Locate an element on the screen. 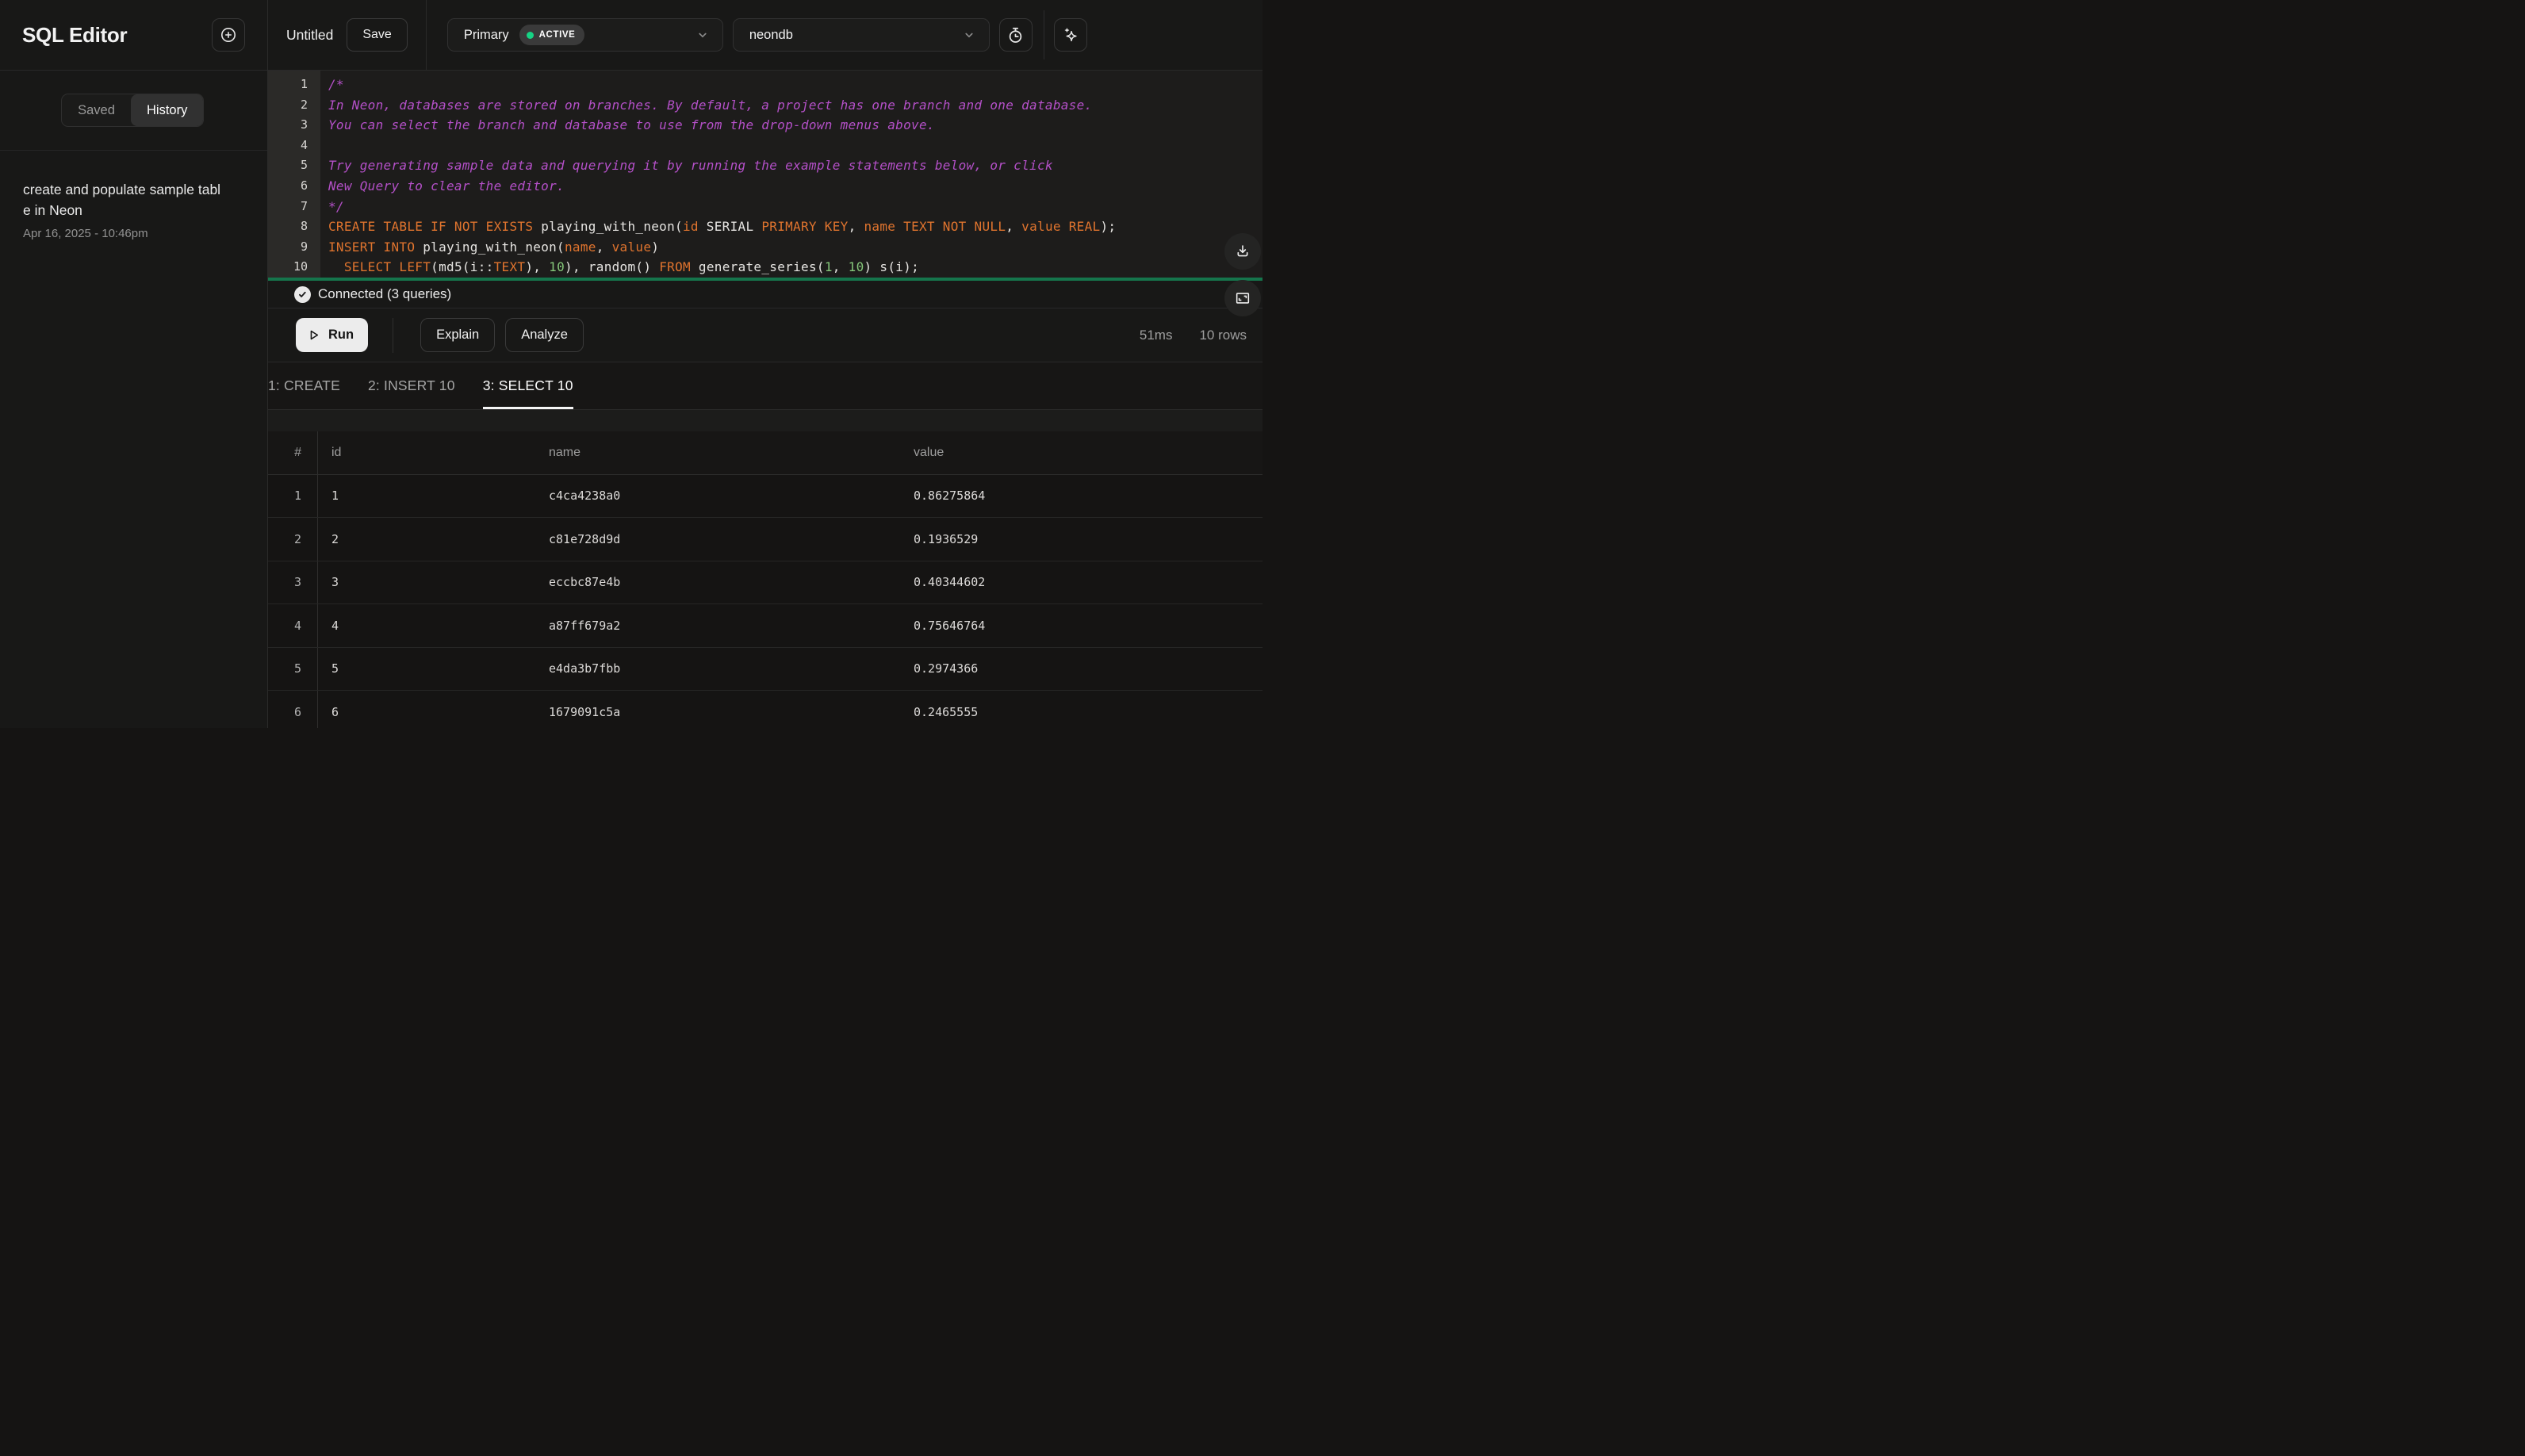 Image resolution: width=2525 pixels, height=1456 pixels. table-row: 2 2 c81e728d9d 0.1936529 is located at coordinates (765, 539).